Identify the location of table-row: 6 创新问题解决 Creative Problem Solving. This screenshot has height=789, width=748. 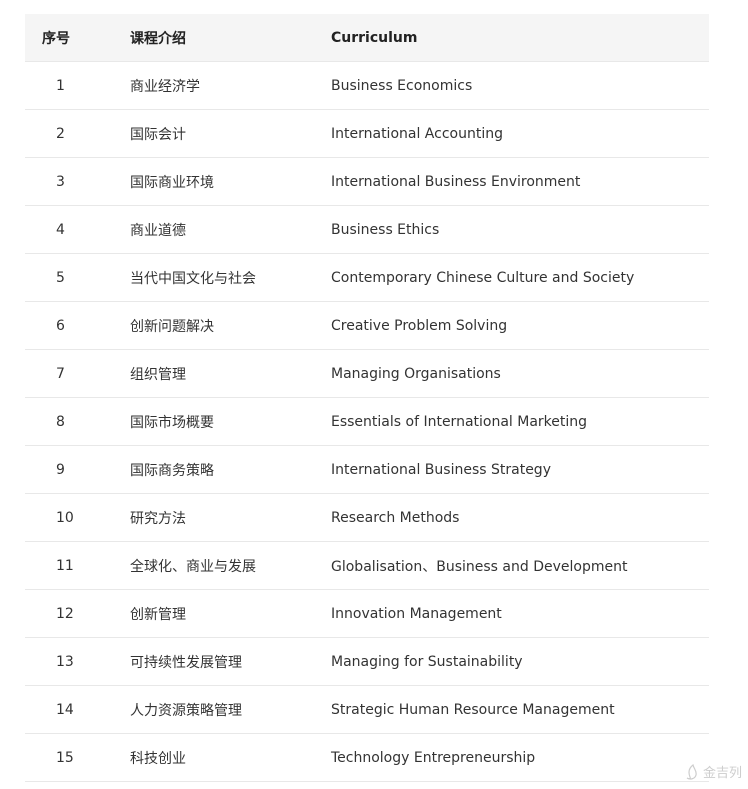
(367, 326).